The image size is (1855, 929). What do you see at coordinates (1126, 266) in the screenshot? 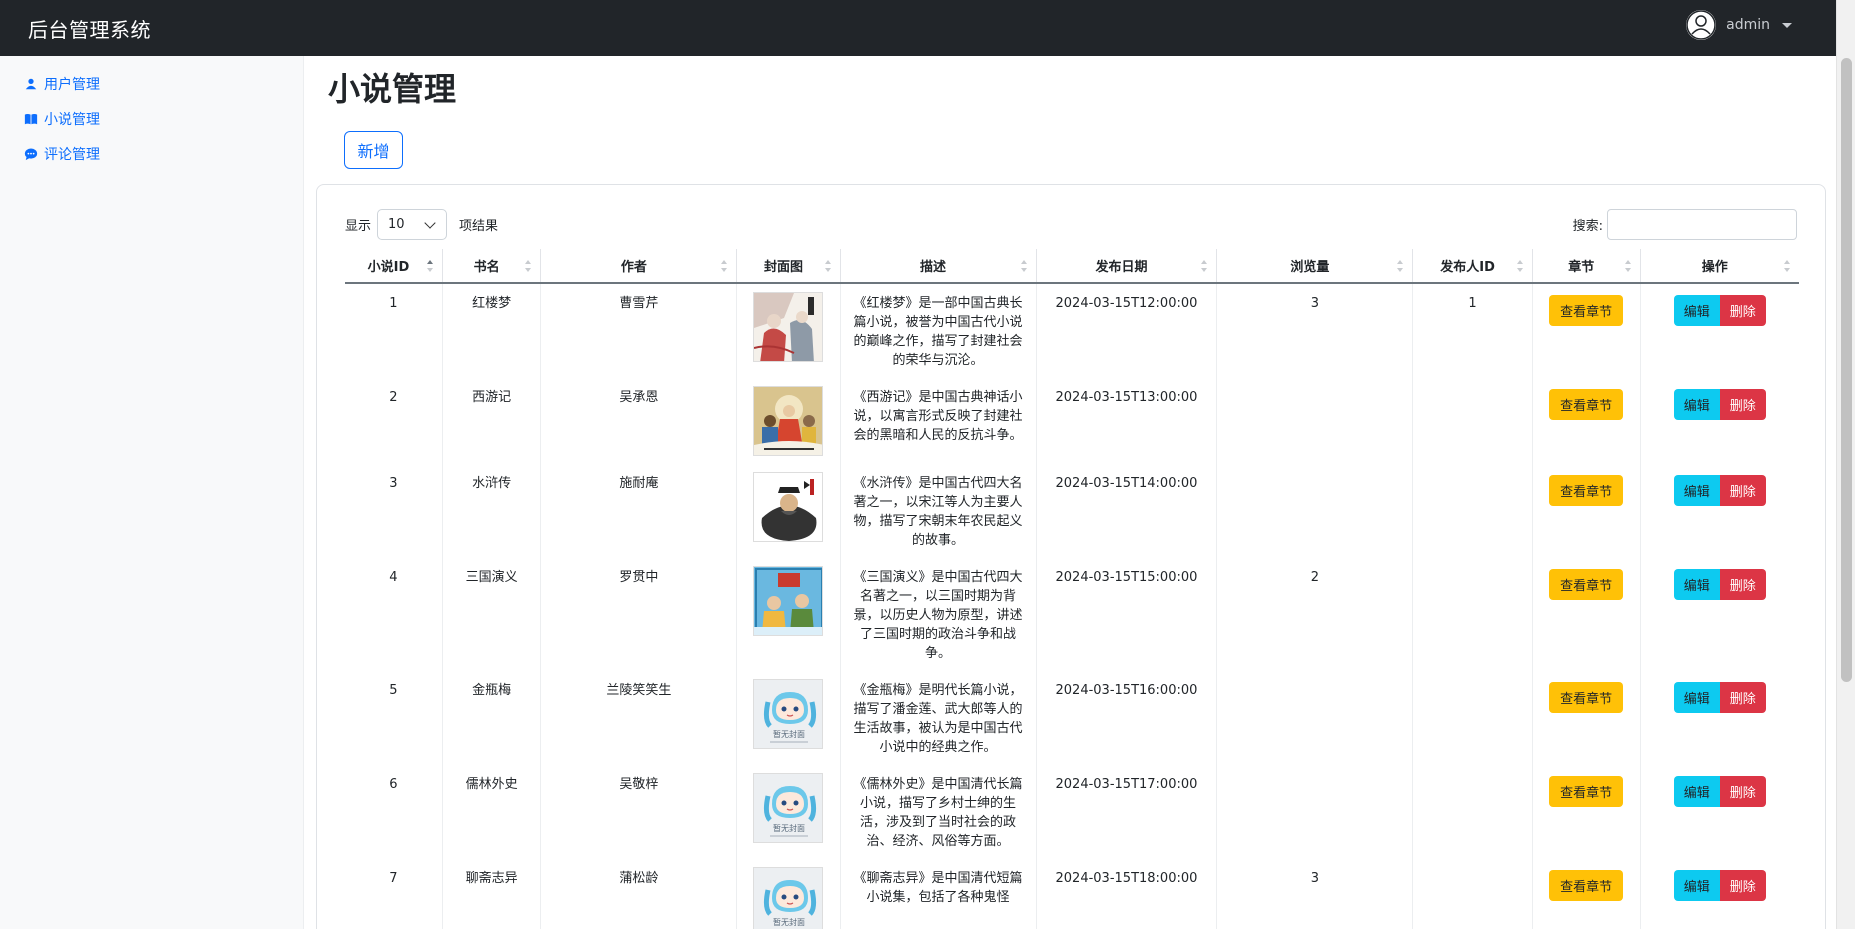
I see `column-header-date: 发布日期` at bounding box center [1126, 266].